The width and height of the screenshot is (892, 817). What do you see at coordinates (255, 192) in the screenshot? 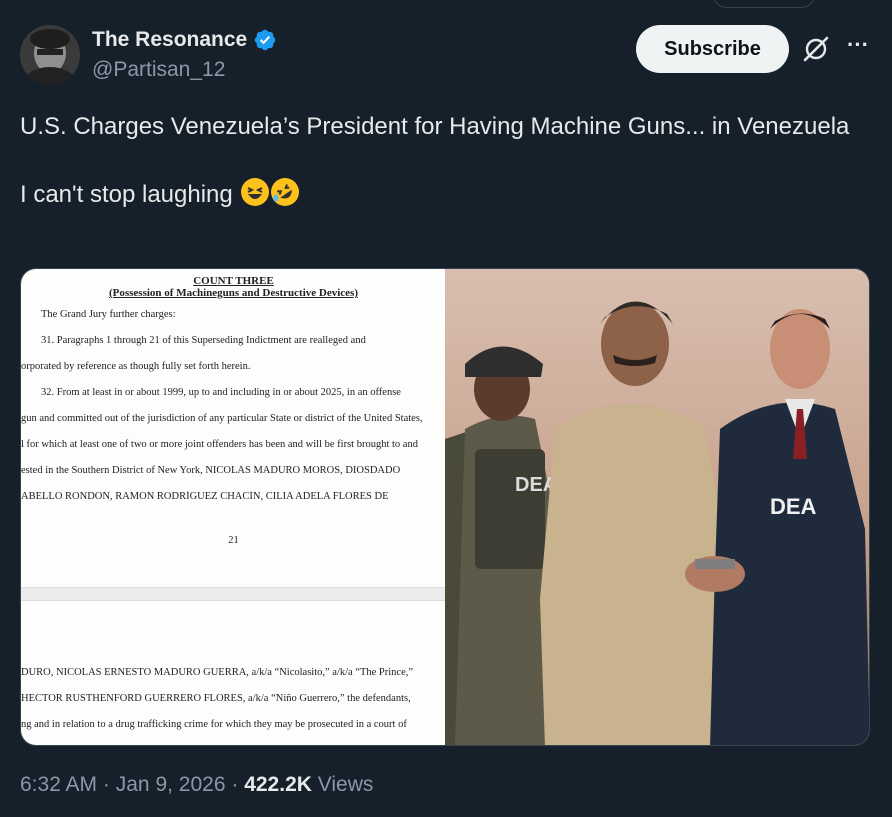
I see `grinning-squinting-face-icon` at bounding box center [255, 192].